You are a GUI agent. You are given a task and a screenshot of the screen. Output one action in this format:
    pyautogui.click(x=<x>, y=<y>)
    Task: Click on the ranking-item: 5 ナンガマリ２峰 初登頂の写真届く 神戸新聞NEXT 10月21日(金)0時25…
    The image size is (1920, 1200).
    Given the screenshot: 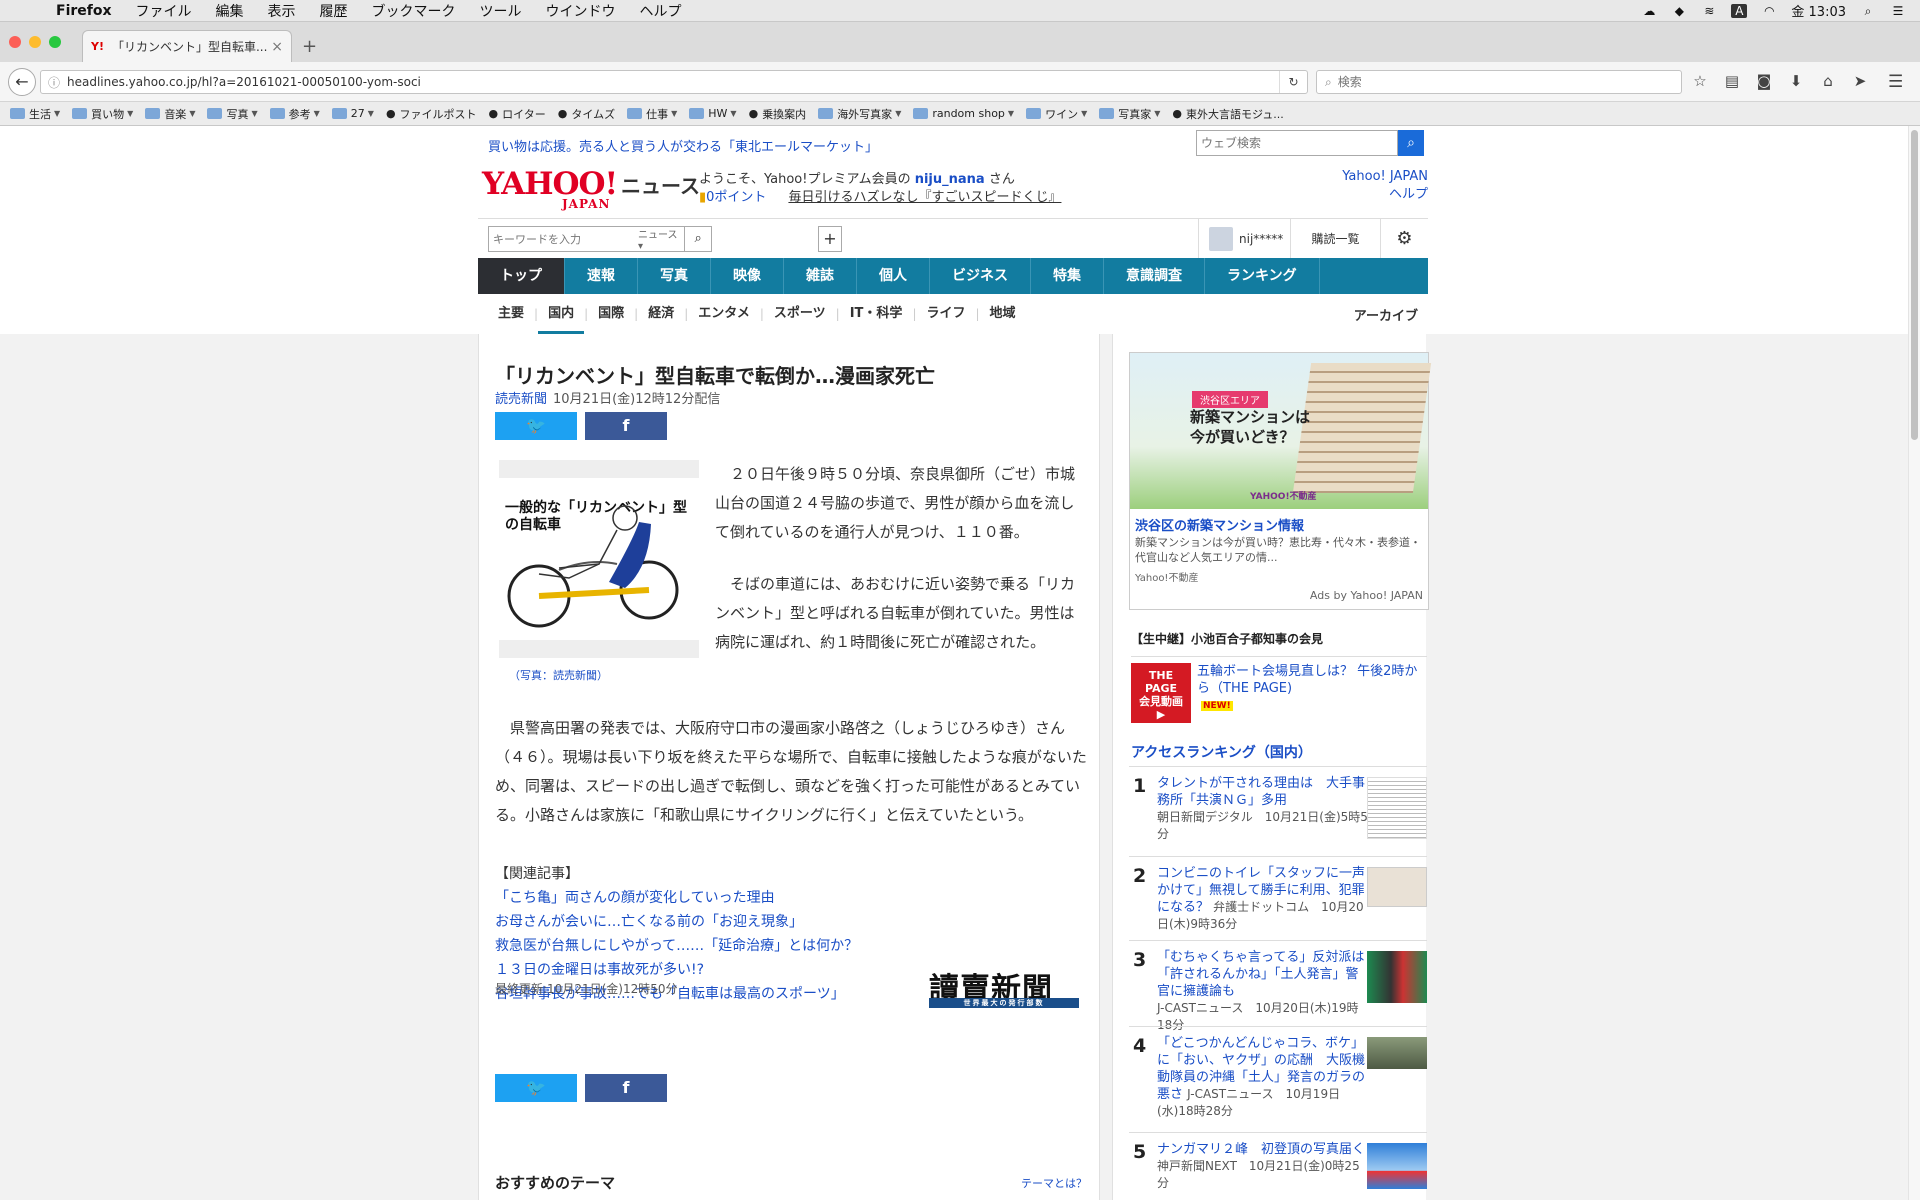 What is the action you would take?
    pyautogui.click(x=1278, y=1162)
    